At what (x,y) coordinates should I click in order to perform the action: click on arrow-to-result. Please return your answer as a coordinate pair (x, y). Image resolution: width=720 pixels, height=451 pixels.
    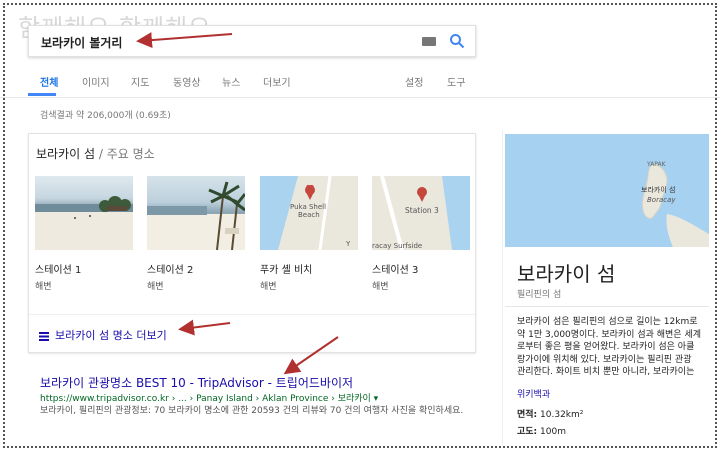
    Looking at the image, I should click on (311, 355).